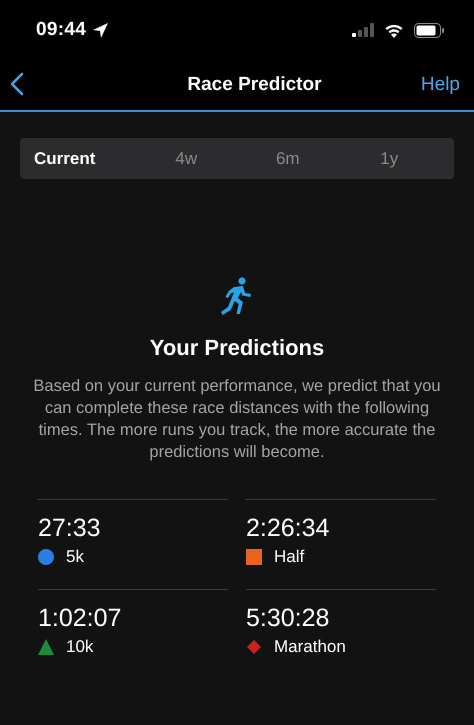 The image size is (474, 725). Describe the element at coordinates (287, 158) in the screenshot. I see `period-tab: 6m` at that location.